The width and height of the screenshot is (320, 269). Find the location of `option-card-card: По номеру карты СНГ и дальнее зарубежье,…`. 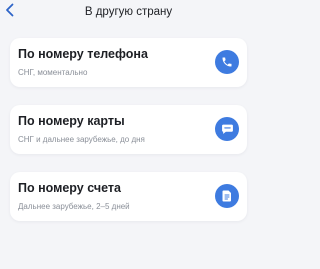

option-card-card: По номеру карты СНГ и дальнее зарубежье,… is located at coordinates (128, 129).